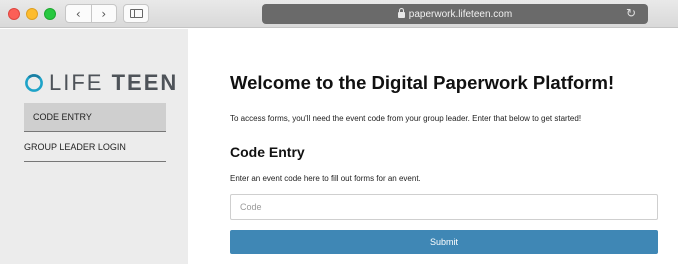 The image size is (678, 264). Describe the element at coordinates (34, 83) in the screenshot. I see `logo-ring-icon` at that location.